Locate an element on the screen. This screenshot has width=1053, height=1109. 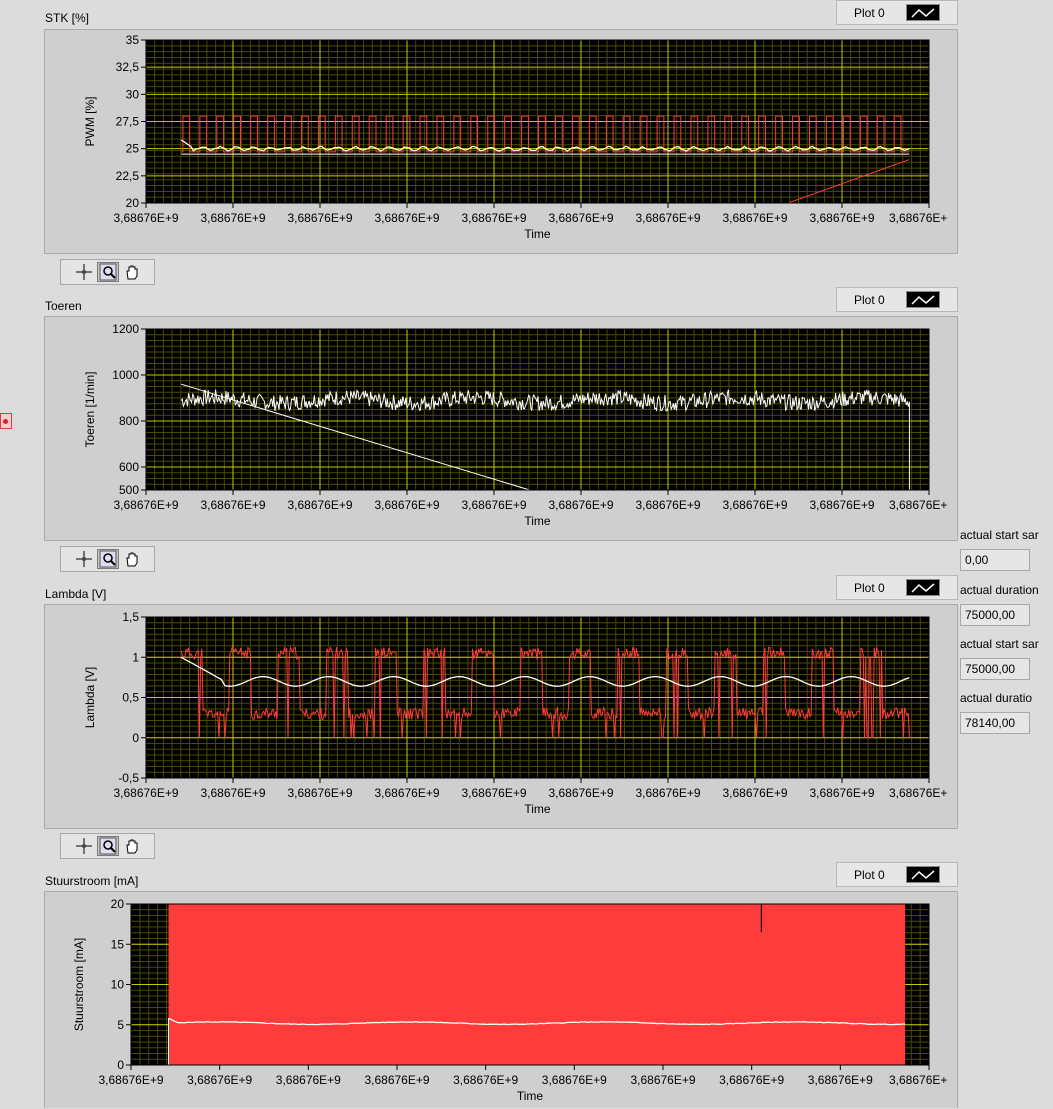
y-tick-label: -0,5 is located at coordinates (128, 778).